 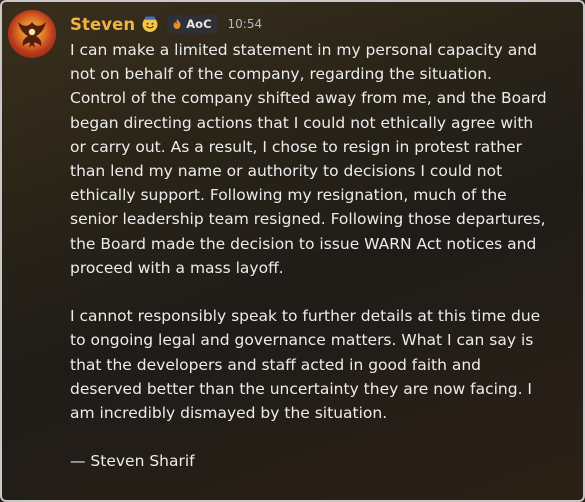 I want to click on timestamp: 10:54, so click(x=245, y=24).